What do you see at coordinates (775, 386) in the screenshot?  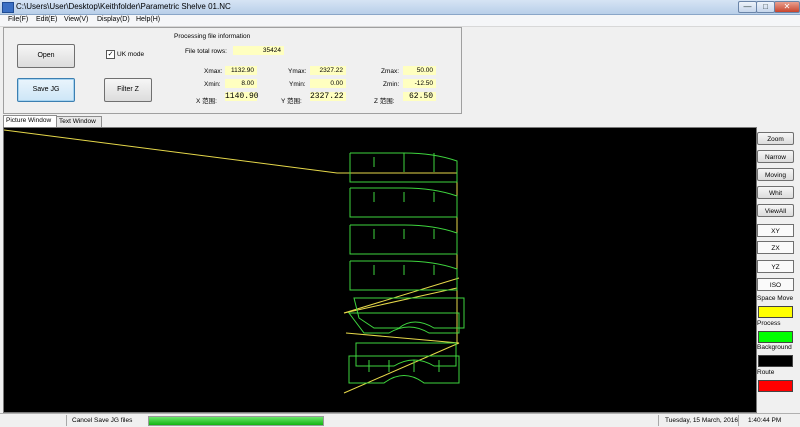 I see `route-color-swatch` at bounding box center [775, 386].